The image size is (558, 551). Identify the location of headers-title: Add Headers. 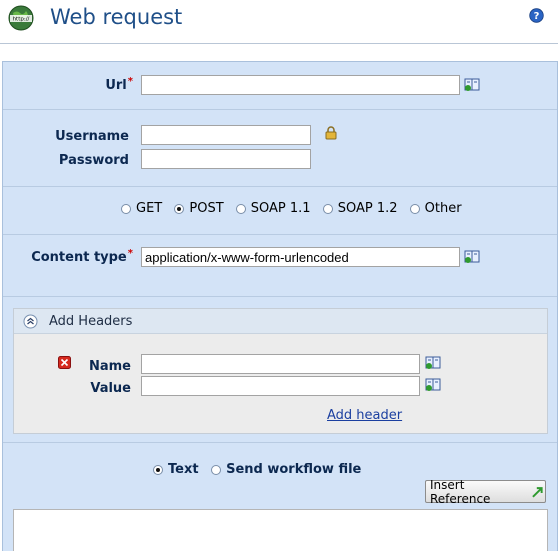
(91, 321).